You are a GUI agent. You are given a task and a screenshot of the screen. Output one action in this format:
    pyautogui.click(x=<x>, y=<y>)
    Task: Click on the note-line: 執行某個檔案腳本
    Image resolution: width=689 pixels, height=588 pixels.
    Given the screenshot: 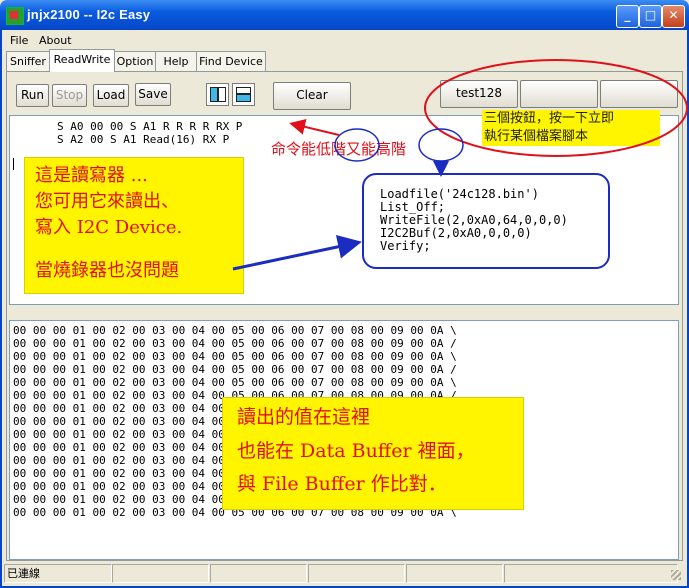 What is the action you would take?
    pyautogui.click(x=536, y=136)
    